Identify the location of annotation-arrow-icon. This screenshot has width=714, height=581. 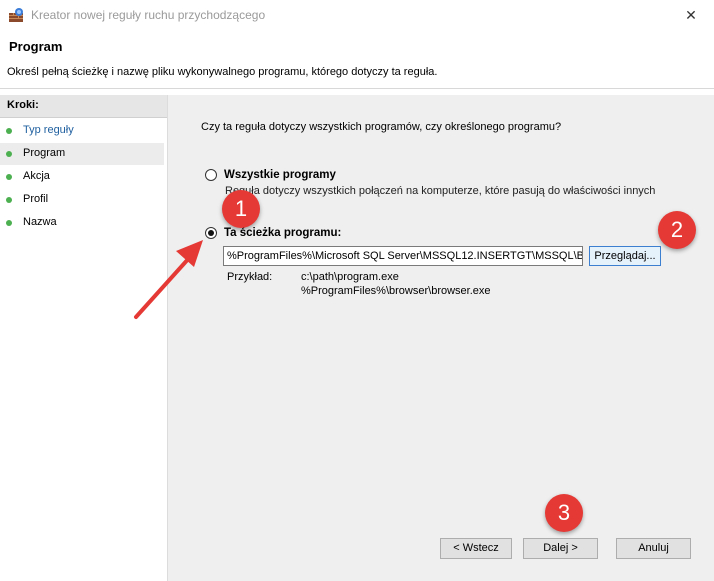
(168, 279).